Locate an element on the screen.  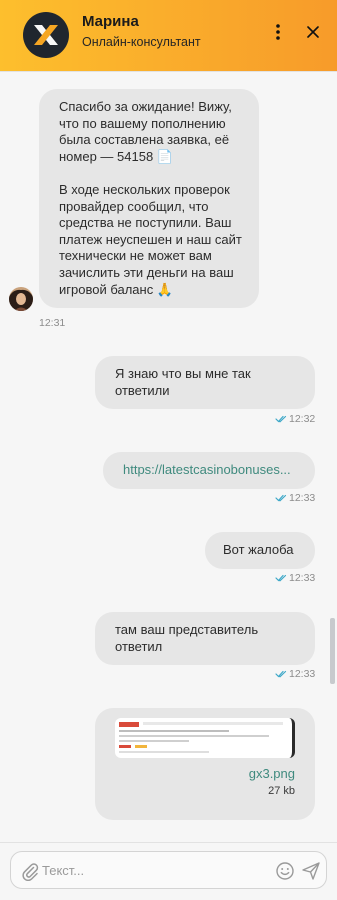
outgoing-message: Вот жалоба is located at coordinates (260, 550).